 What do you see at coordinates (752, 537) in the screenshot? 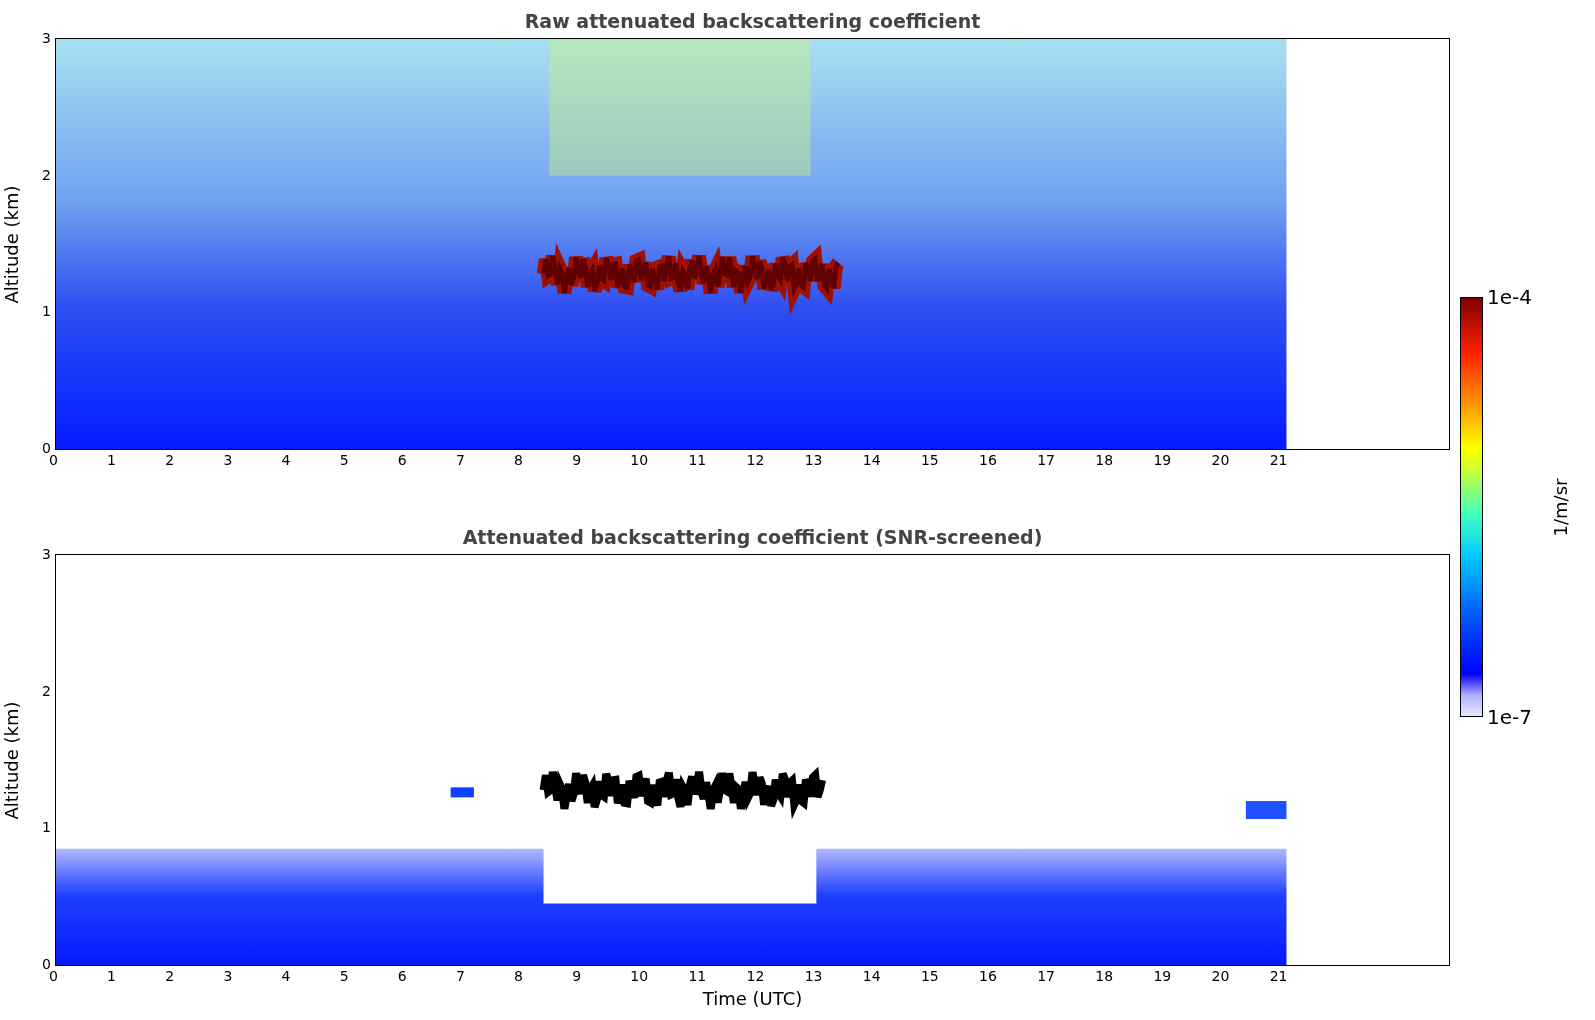
I see `plot-title: Attenuated backscattering coefficient (SNR-screened)` at bounding box center [752, 537].